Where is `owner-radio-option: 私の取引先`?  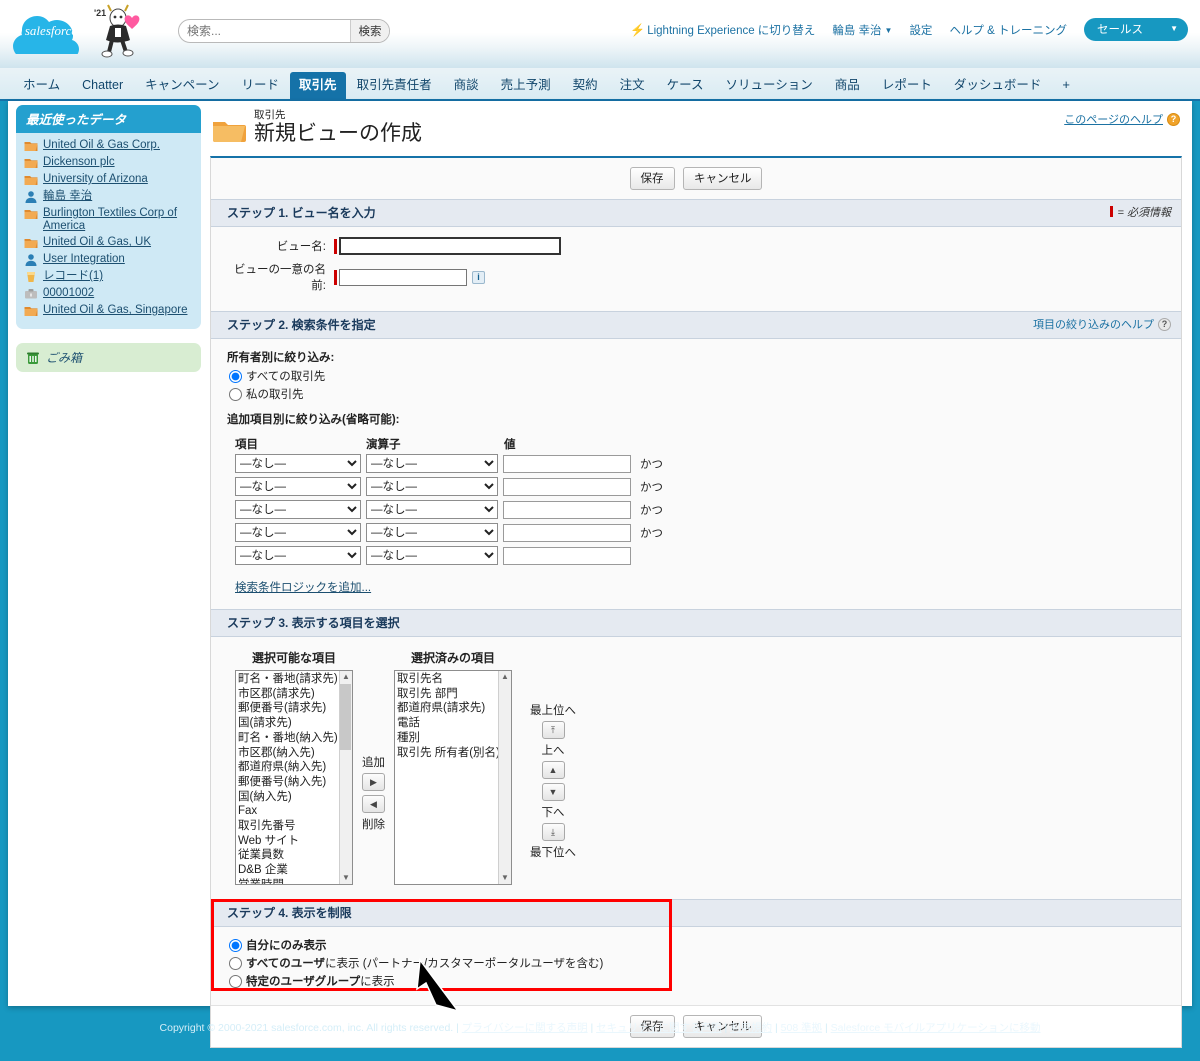 owner-radio-option: 私の取引先 is located at coordinates (696, 394).